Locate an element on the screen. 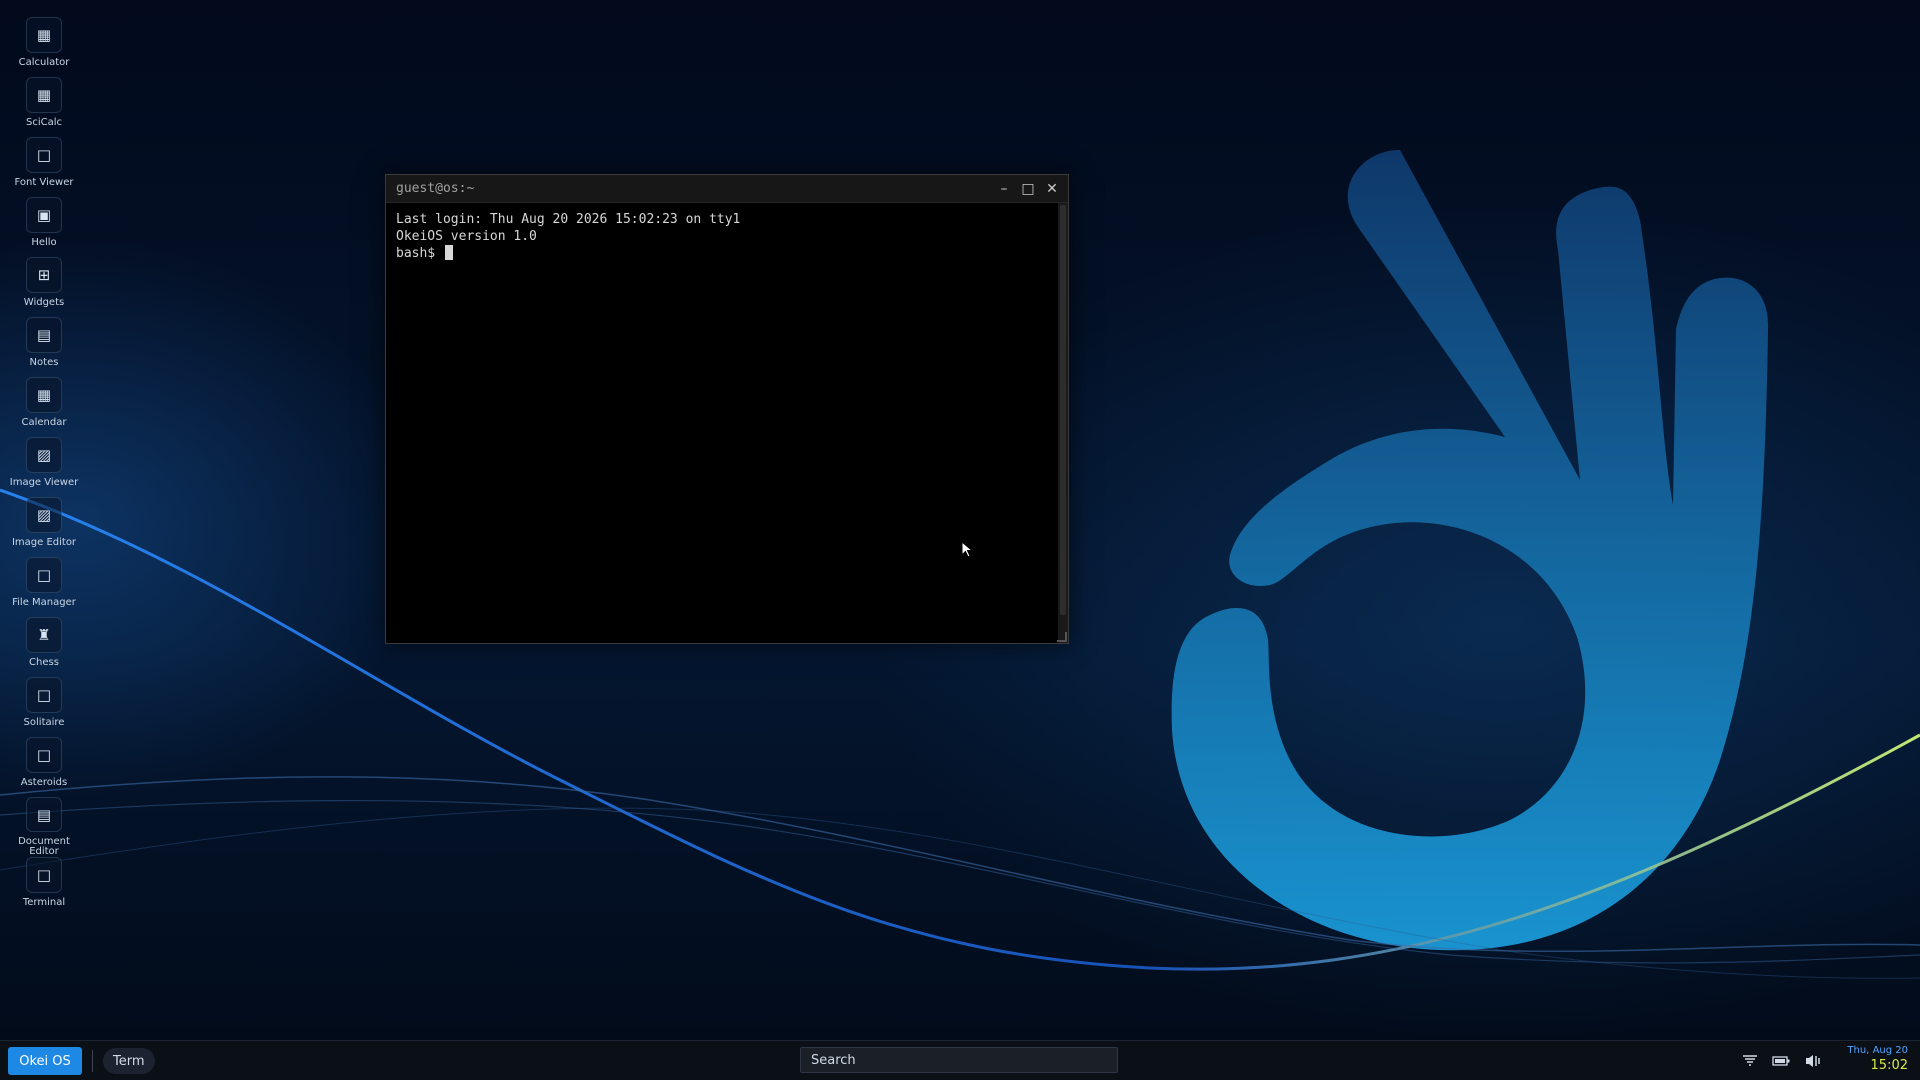  desktop-icon-label: Chess is located at coordinates (44, 662).